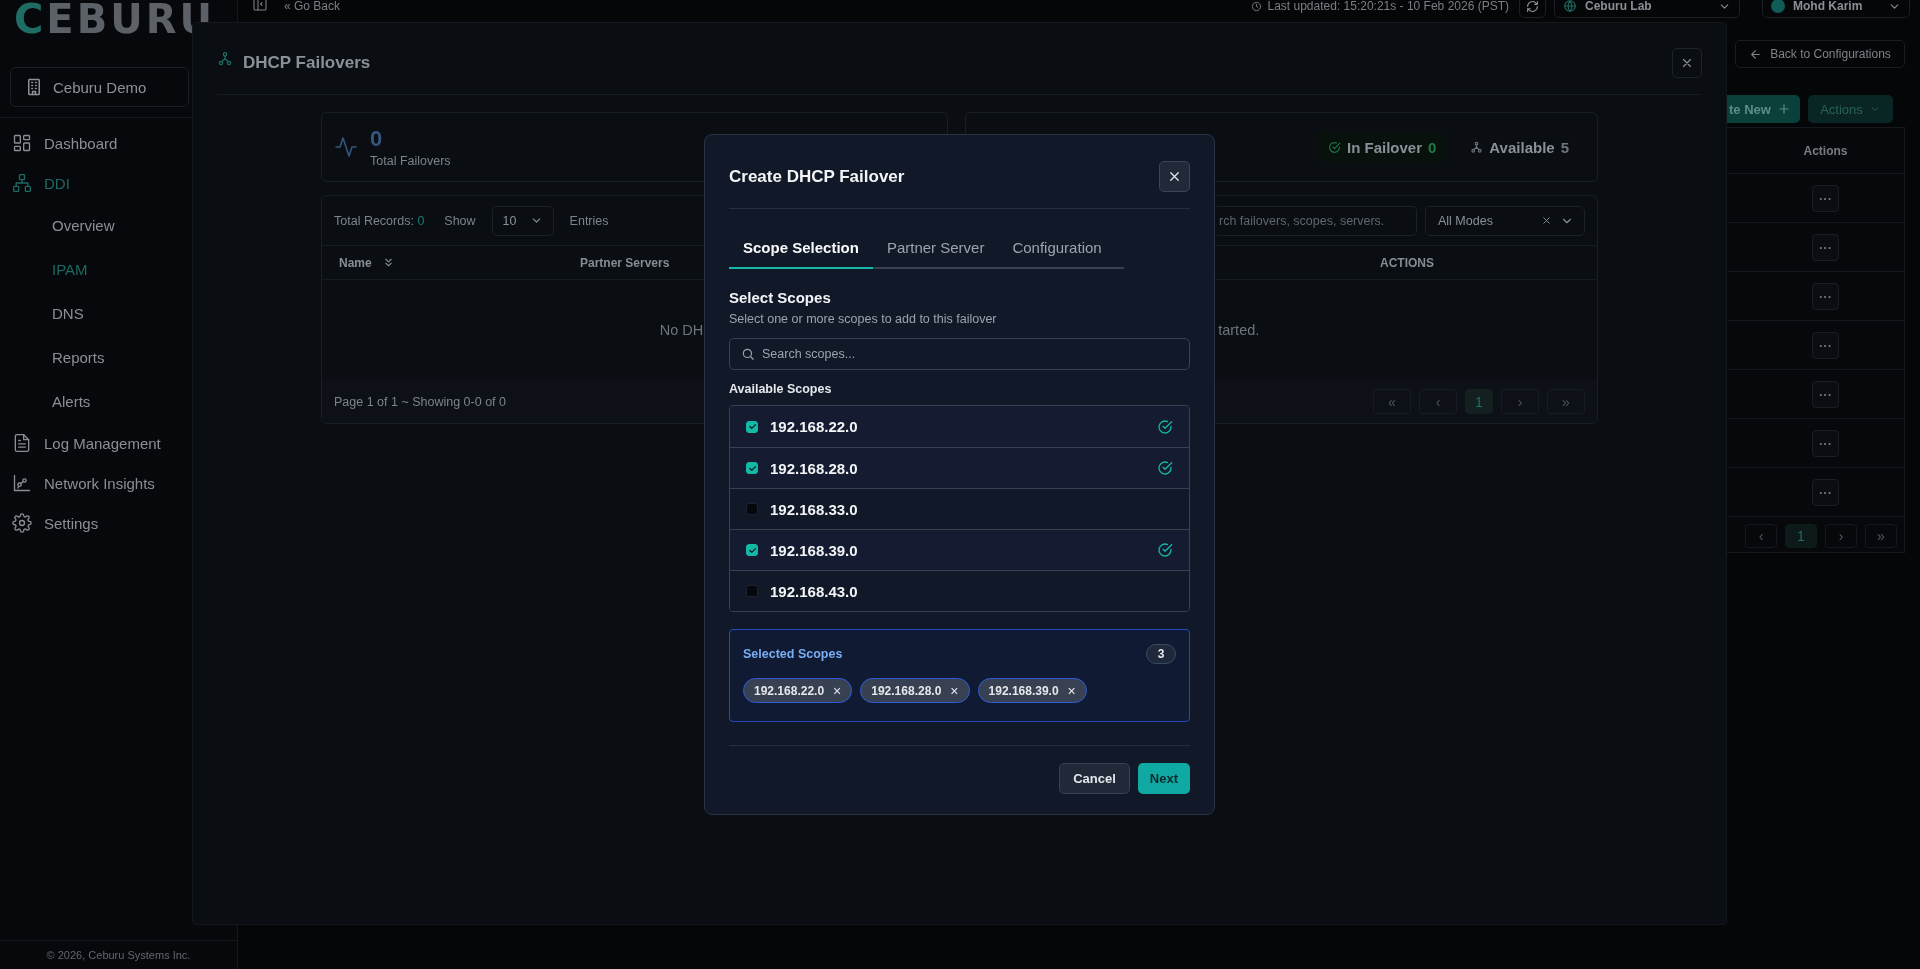 This screenshot has height=969, width=1920. I want to click on sidebar-item: Dashboard, so click(59, 143).